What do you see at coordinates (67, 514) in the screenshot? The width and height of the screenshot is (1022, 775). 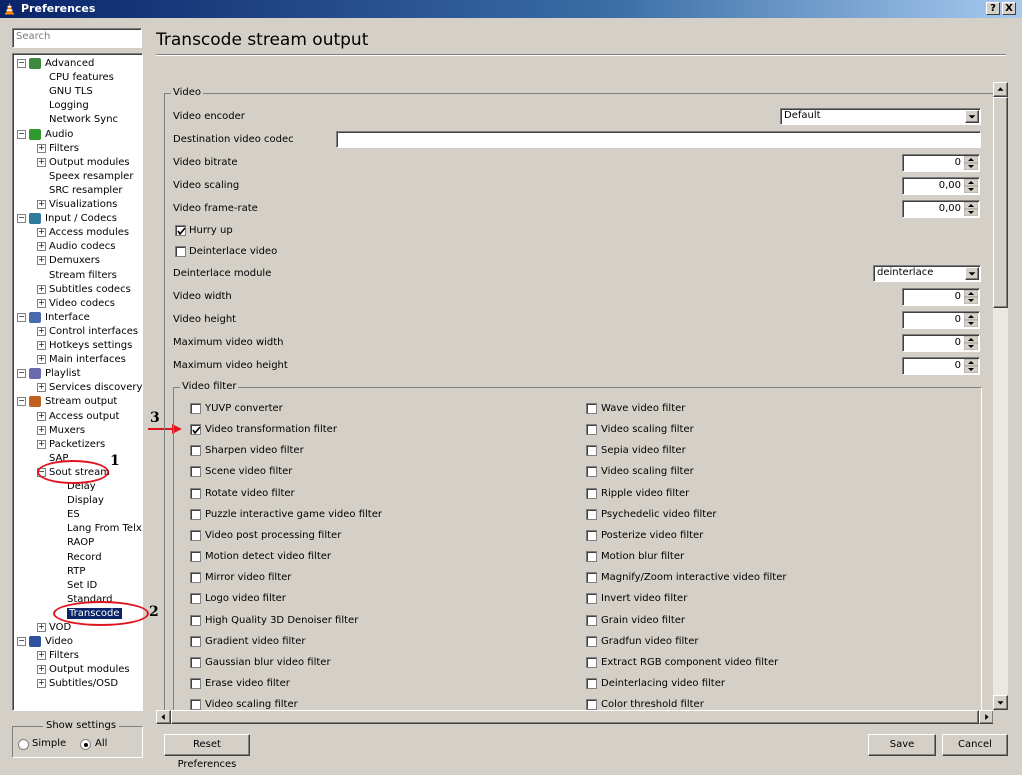 I see `tree-item-es: ES` at bounding box center [67, 514].